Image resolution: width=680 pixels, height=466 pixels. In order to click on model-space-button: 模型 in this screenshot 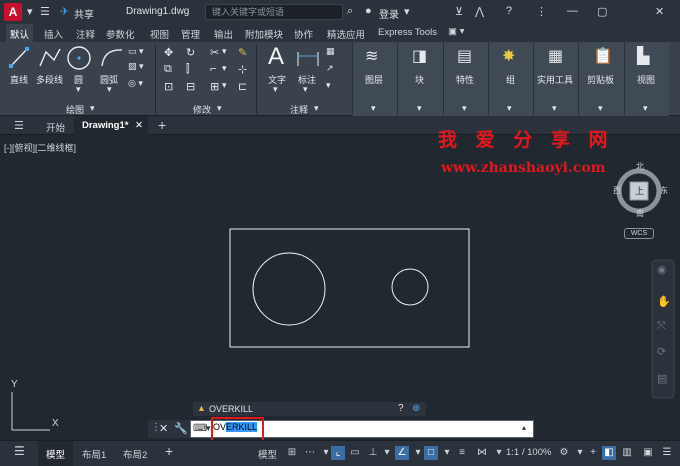, I will do `click(267, 454)`.